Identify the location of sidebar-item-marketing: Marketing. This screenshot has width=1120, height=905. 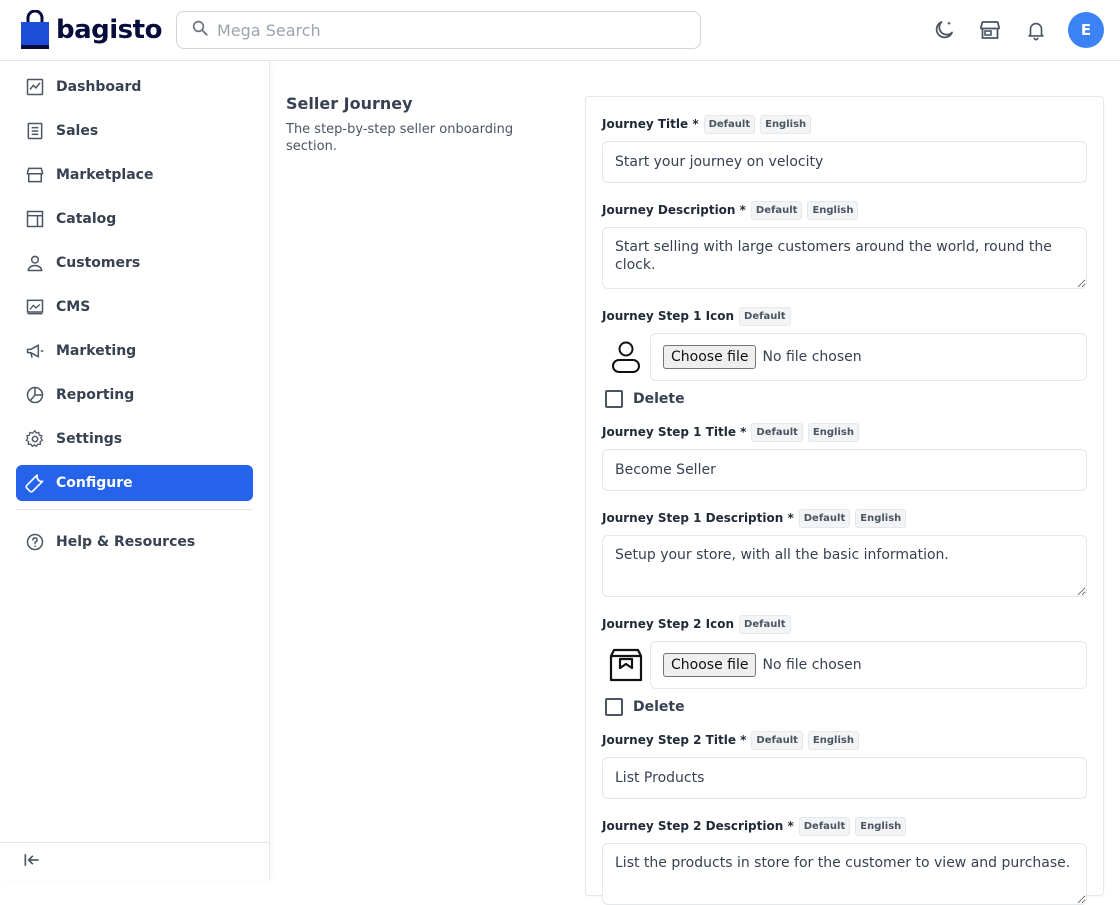
(134, 351).